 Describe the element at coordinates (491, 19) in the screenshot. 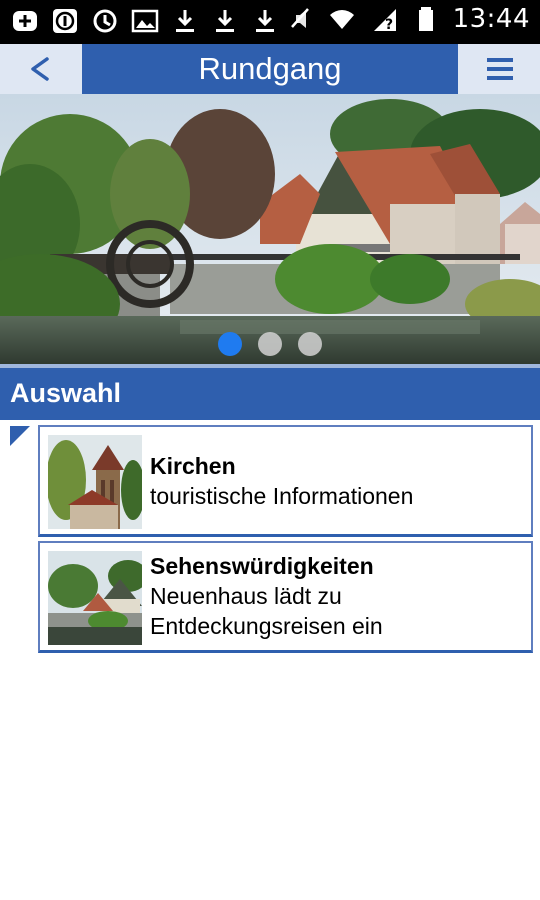

I see `clock: 13:44` at that location.